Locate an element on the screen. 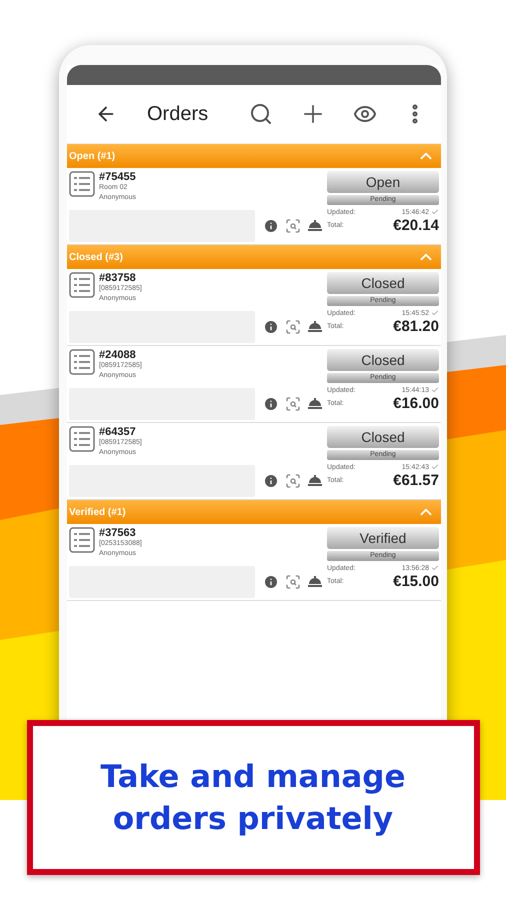 This screenshot has width=506, height=900. order-number: #37563 is located at coordinates (118, 533).